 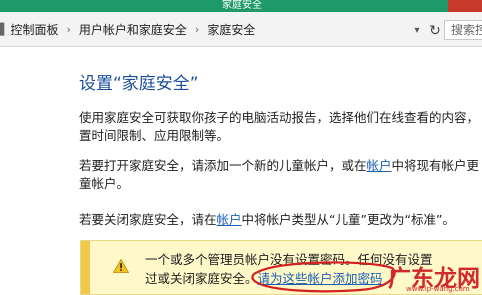 What do you see at coordinates (417, 31) in the screenshot?
I see `history-dropdown-icon: ▾` at bounding box center [417, 31].